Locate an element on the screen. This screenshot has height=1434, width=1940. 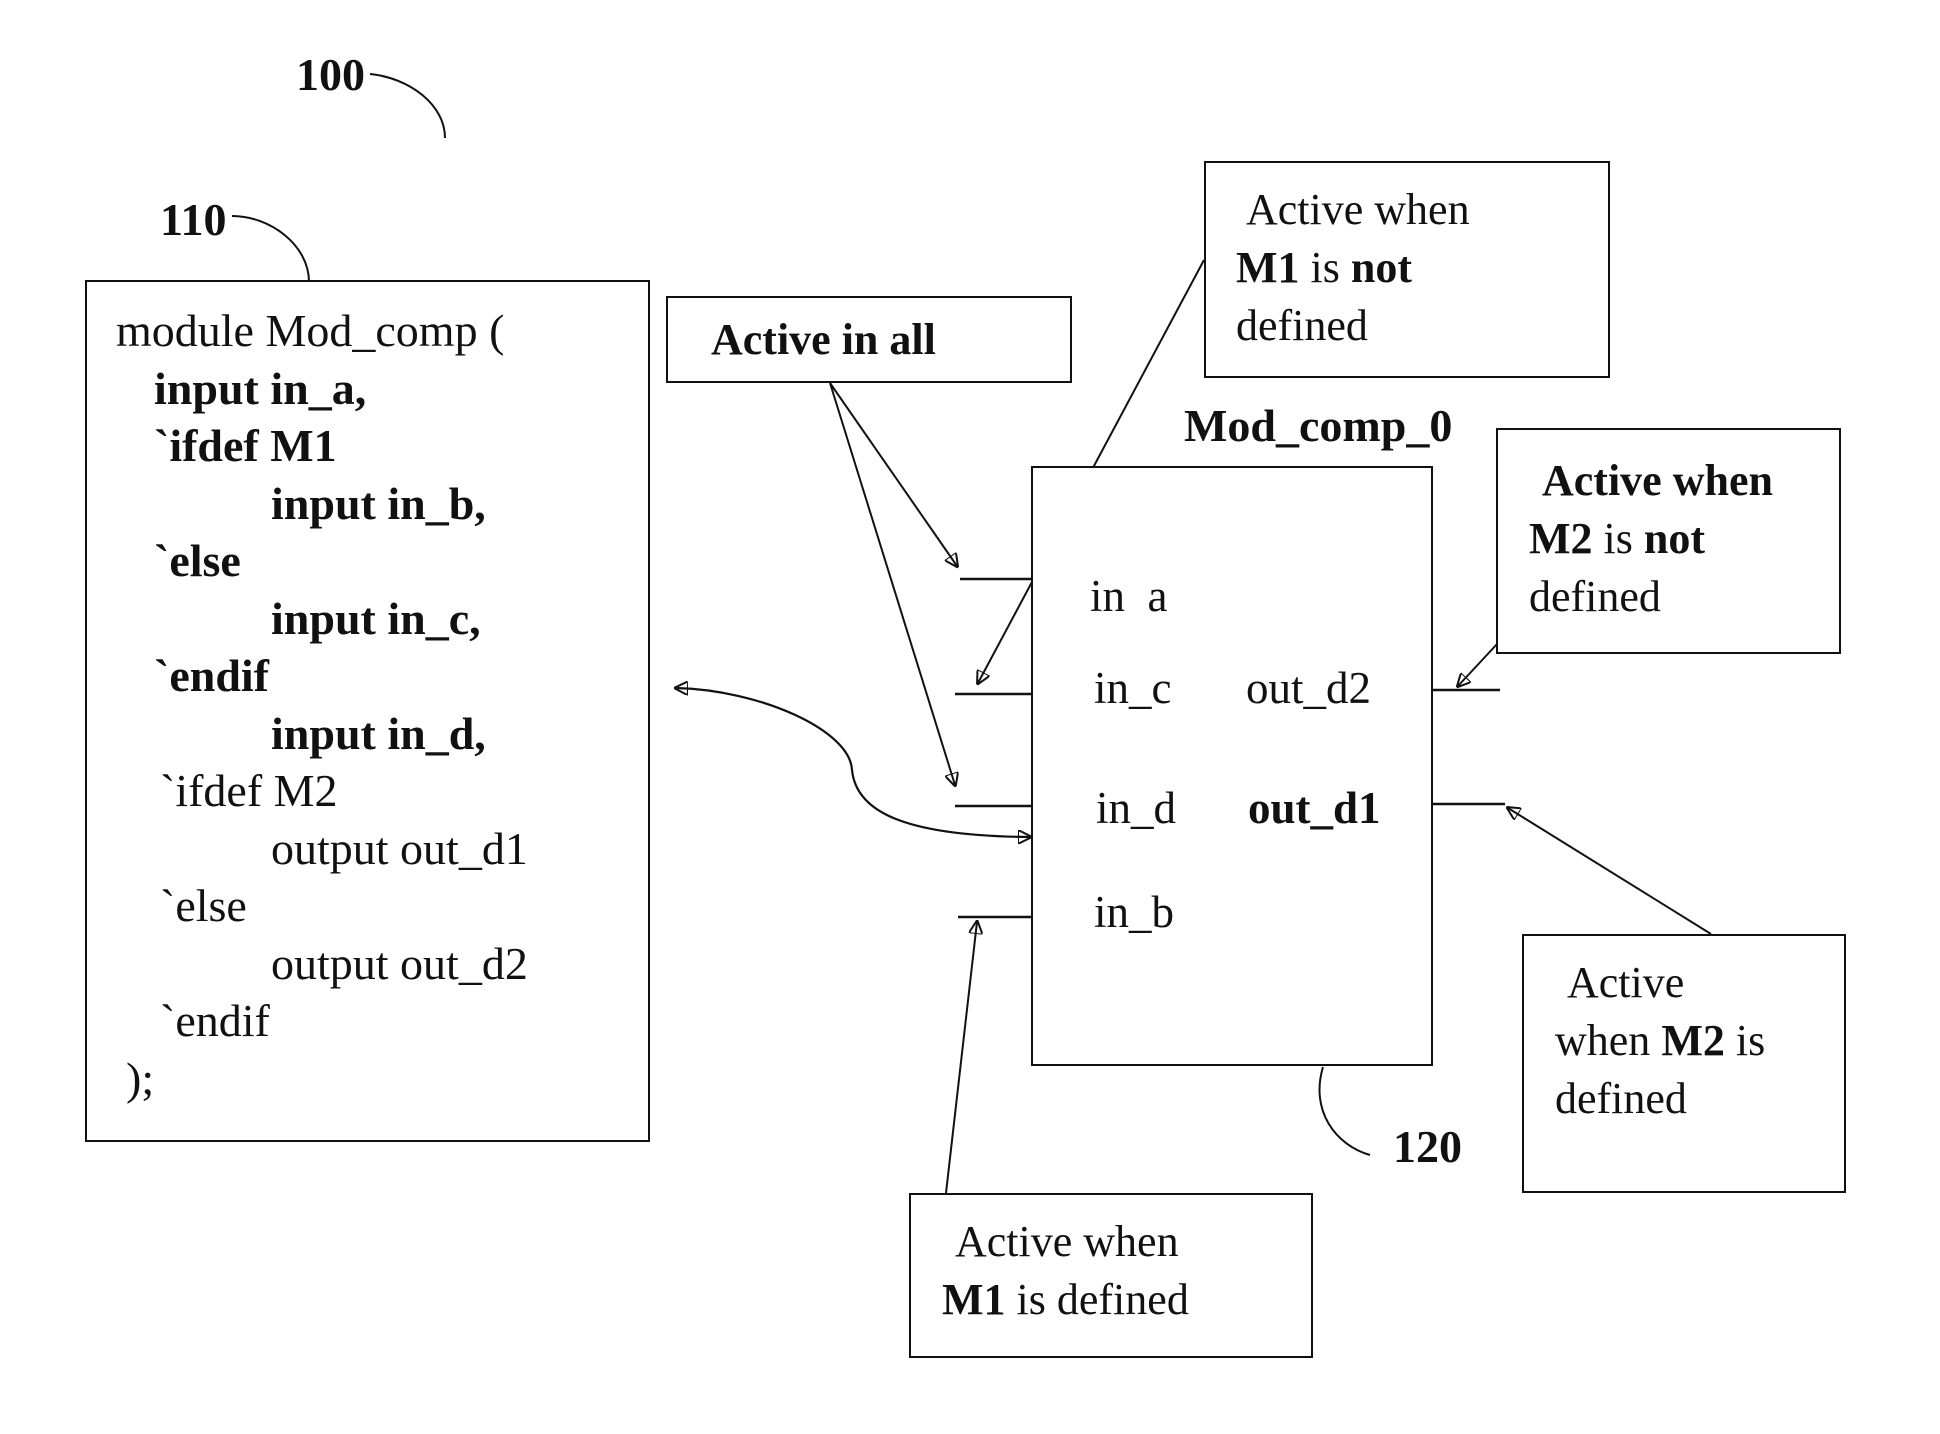
note-m2-defined: Active when M2 is defined is located at coordinates (1684, 1063).